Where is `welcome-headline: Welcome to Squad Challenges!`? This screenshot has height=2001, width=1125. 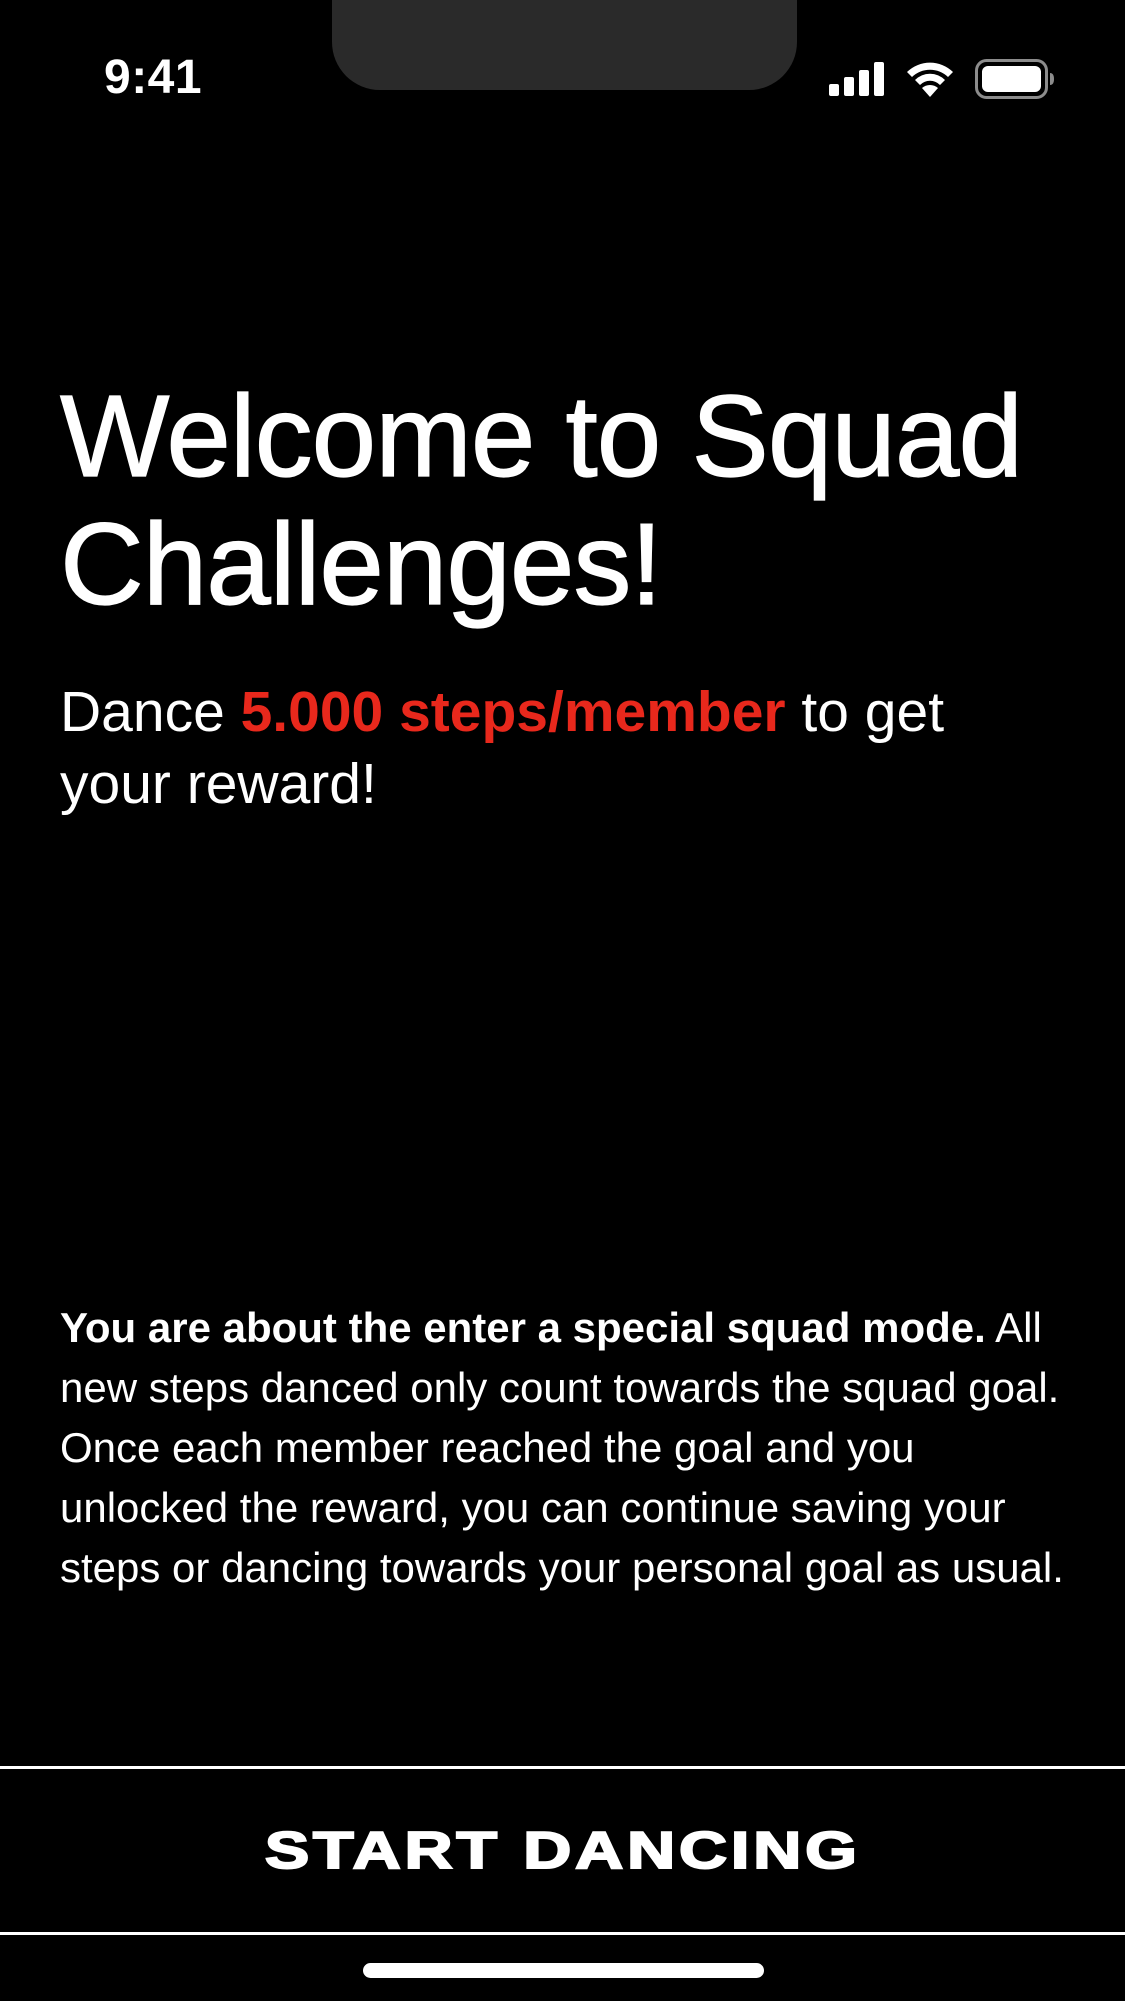
welcome-headline: Welcome to Squad Challenges! is located at coordinates (541, 500).